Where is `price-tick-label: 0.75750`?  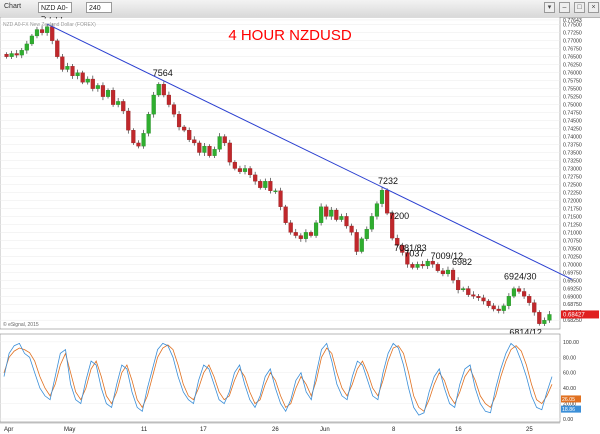
price-tick-label: 0.75750 is located at coordinates (572, 82).